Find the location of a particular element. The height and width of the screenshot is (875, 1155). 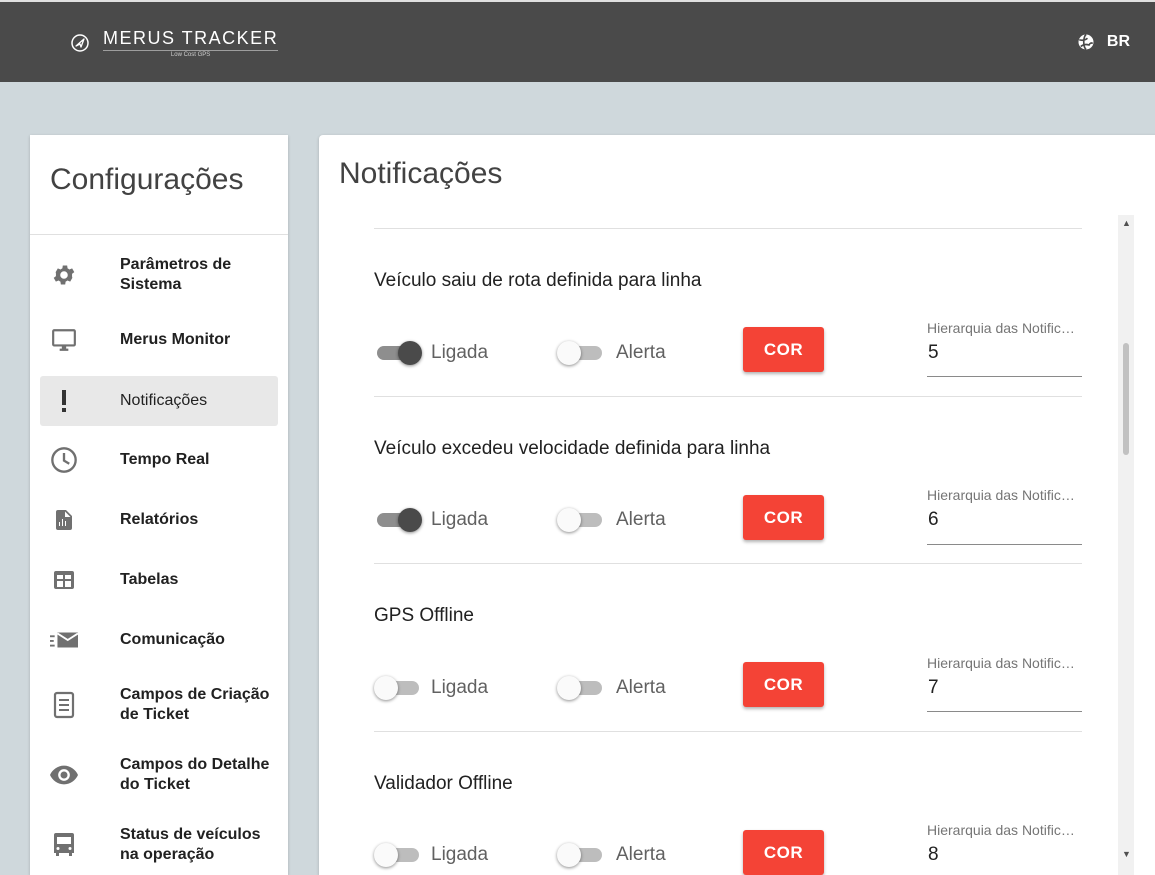

hierarchy-input: 6 is located at coordinates (933, 520).